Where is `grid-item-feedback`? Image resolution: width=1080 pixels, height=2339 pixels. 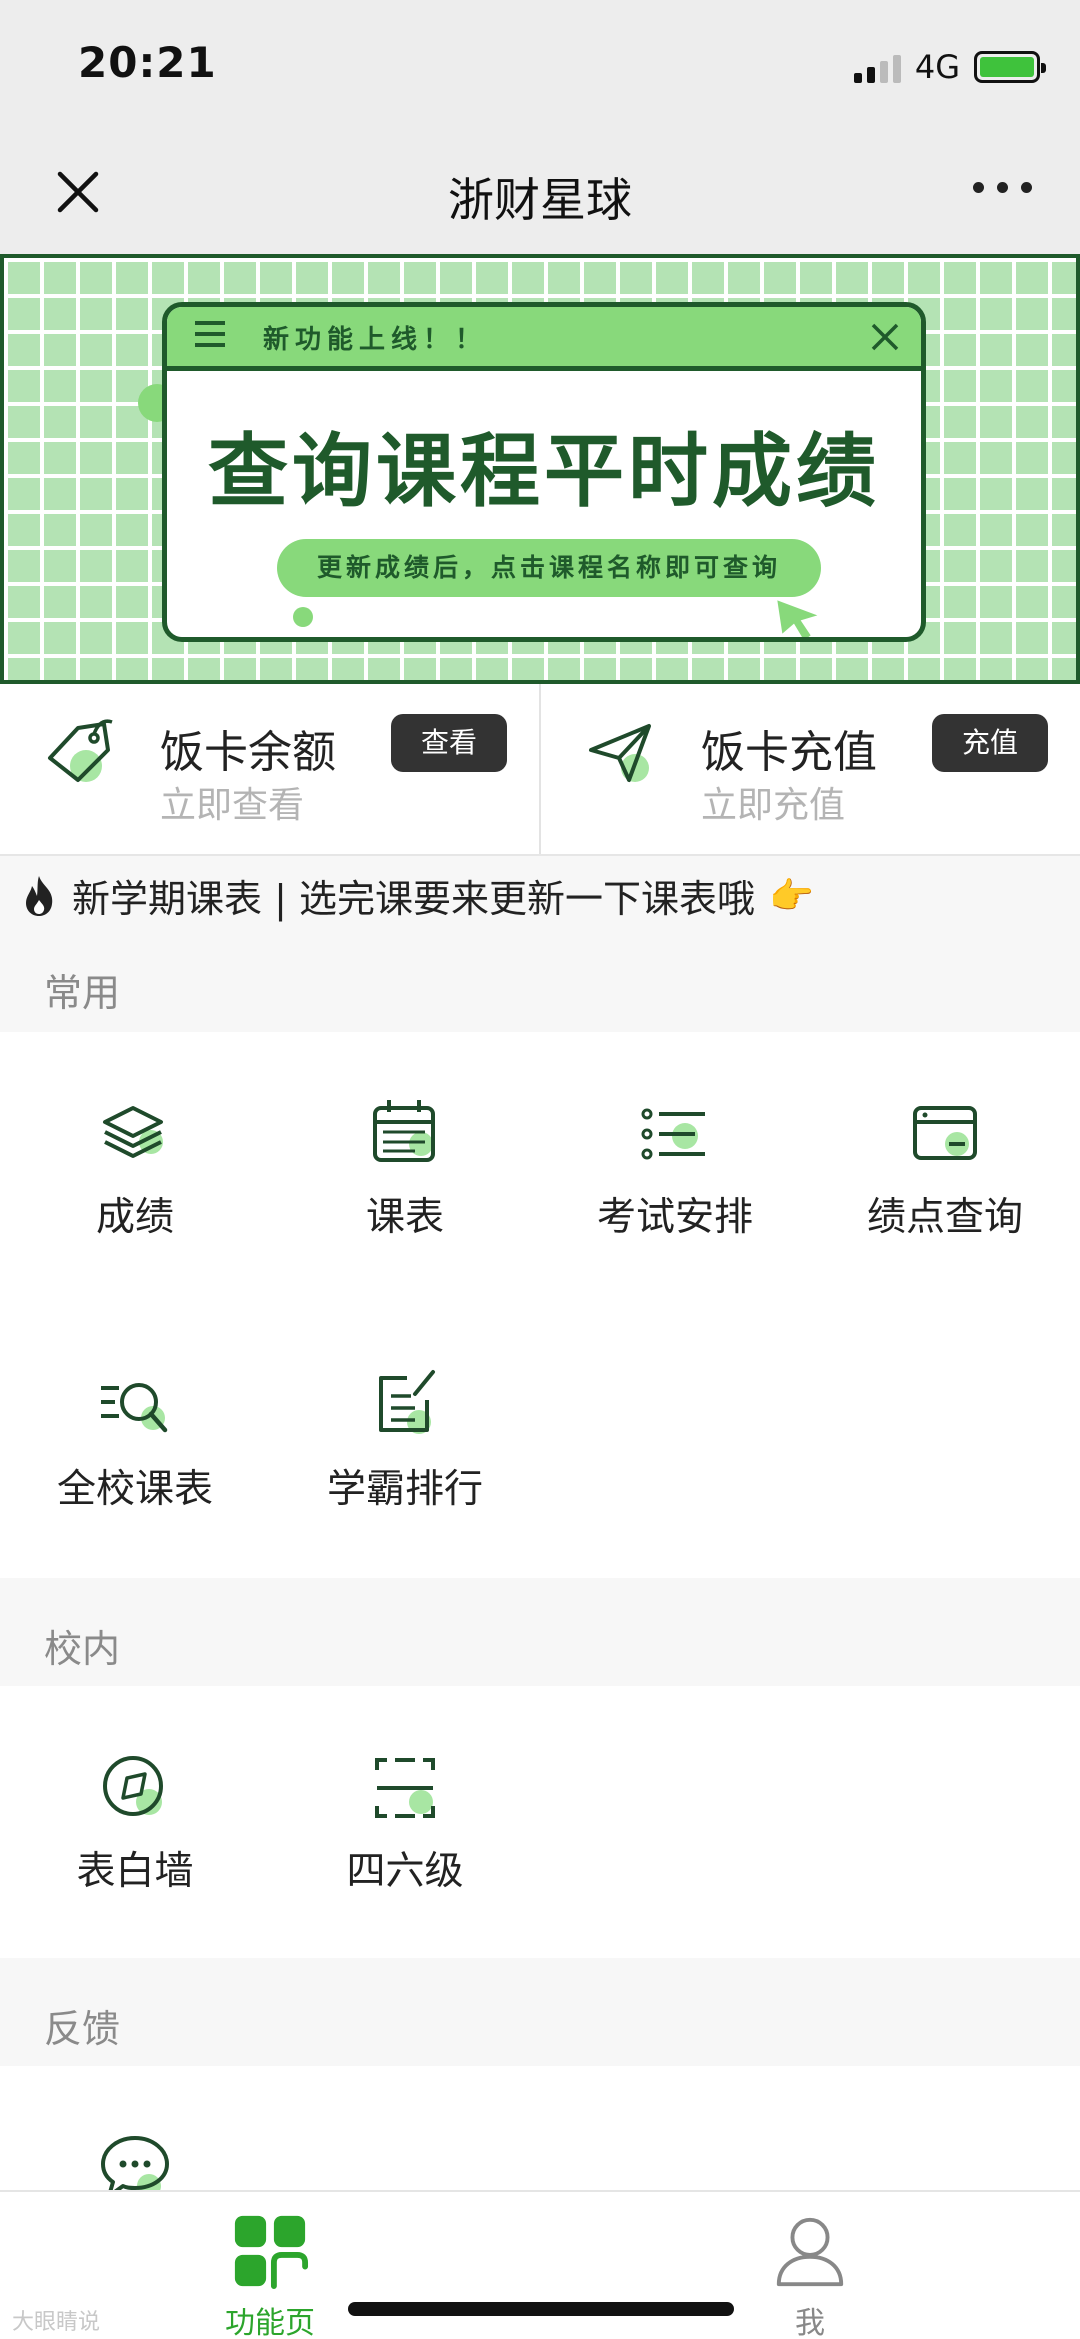
grid-item-feedback is located at coordinates (135, 2159).